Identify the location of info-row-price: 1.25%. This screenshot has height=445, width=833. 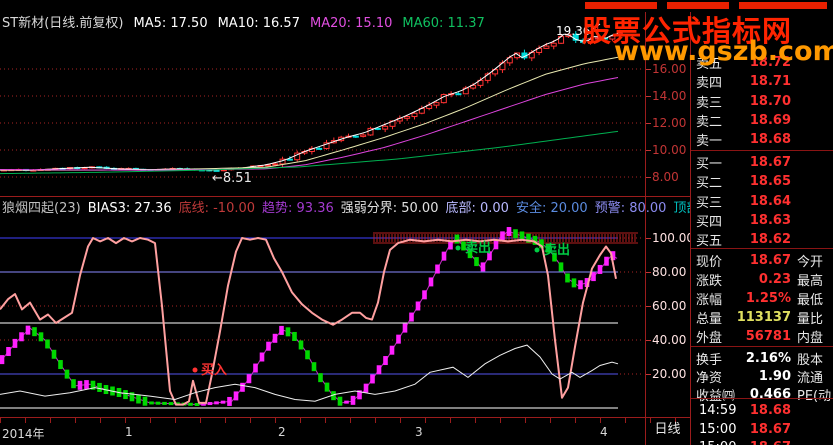
(768, 298).